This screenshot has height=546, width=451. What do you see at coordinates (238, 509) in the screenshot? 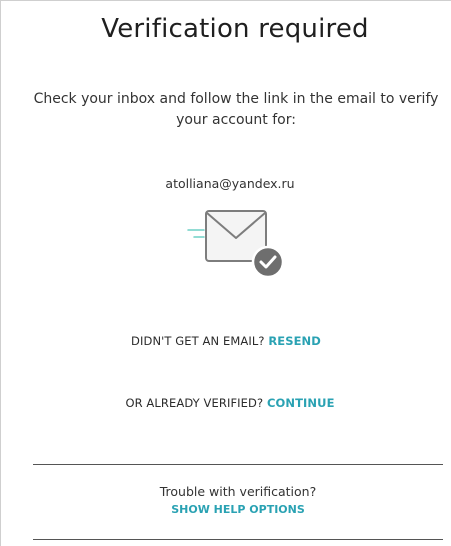
I see `show-help-options-link: SHOW HELP OPTIONS` at bounding box center [238, 509].